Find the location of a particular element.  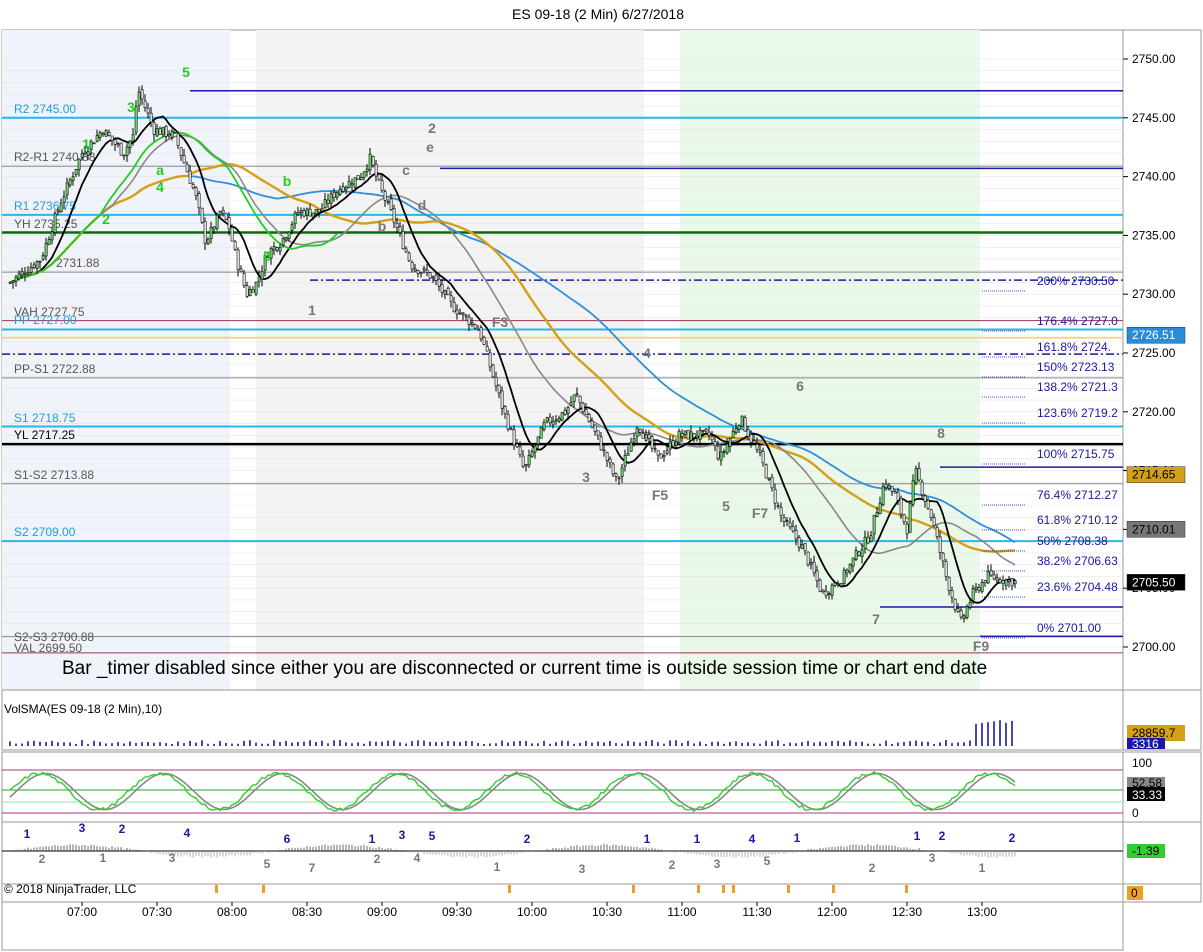

fib-label: 150% 2723.13 is located at coordinates (1076, 367).